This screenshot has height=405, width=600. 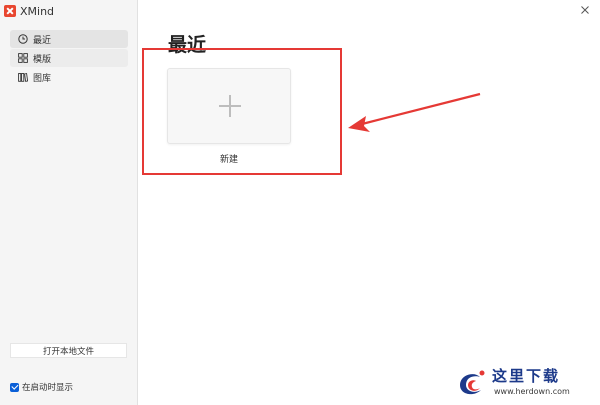 I want to click on watermark-url: www.herdown.com, so click(x=532, y=391).